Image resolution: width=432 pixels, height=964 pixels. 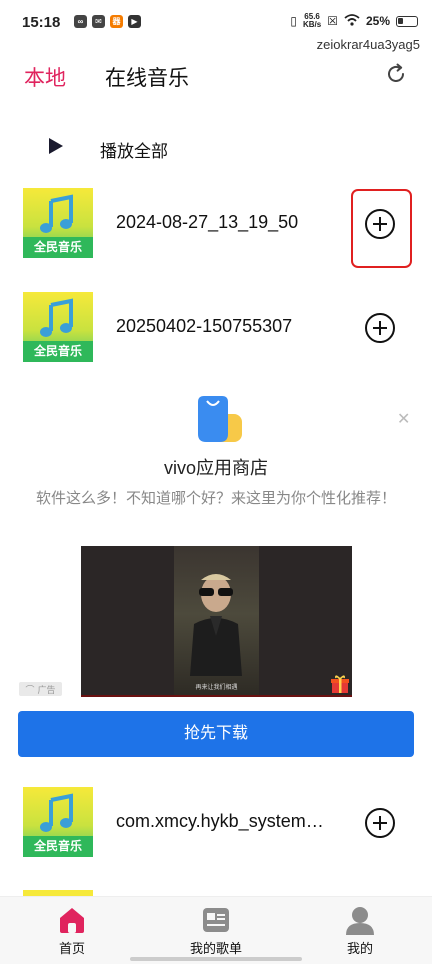 I want to click on ad-badge: ⌒ 广告, so click(x=40, y=689).